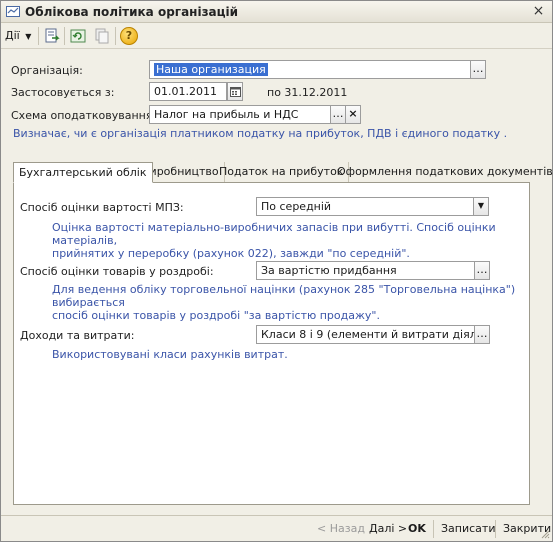  What do you see at coordinates (353, 114) in the screenshot?
I see `clear-icon: ×` at bounding box center [353, 114].